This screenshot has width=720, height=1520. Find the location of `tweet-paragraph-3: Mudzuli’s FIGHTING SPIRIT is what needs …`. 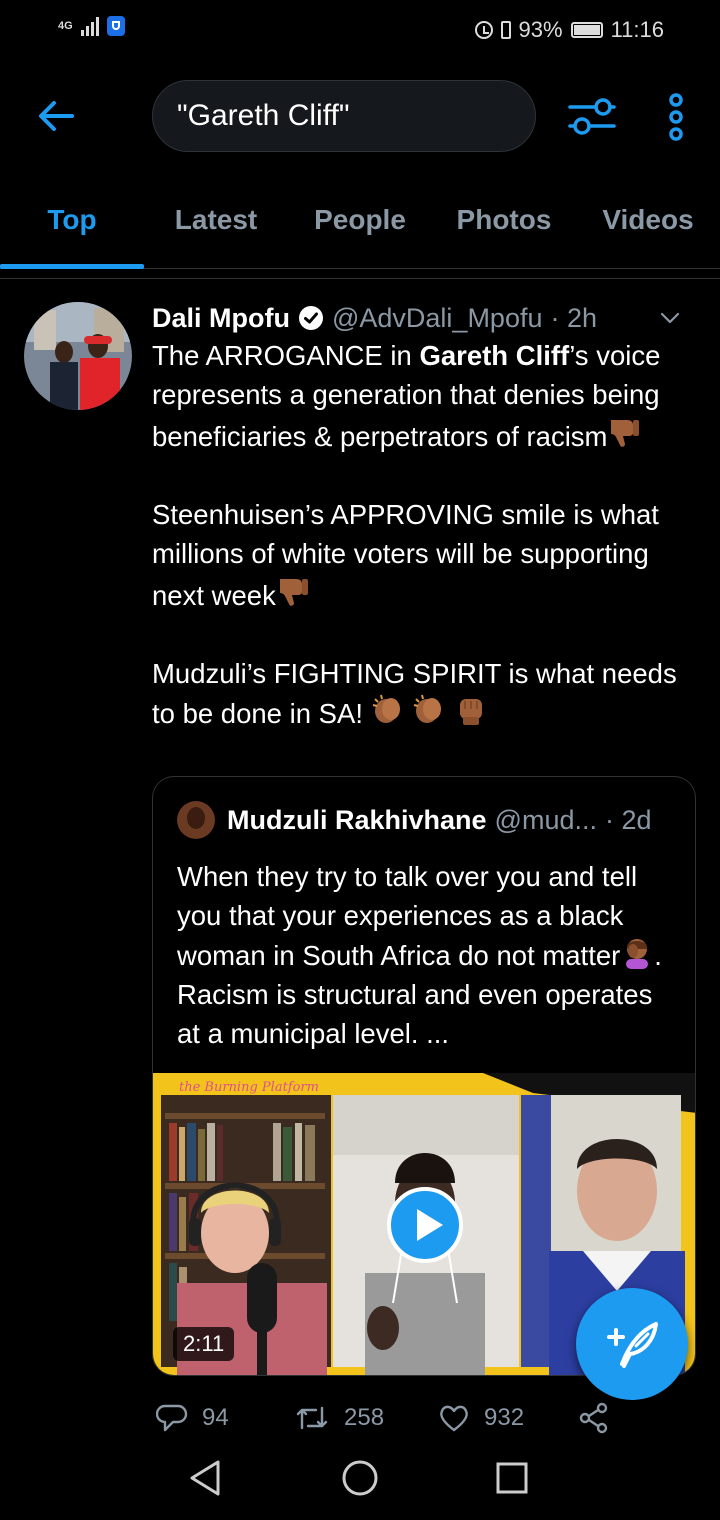

tweet-paragraph-3: Mudzuli’s FIGHTING SPIRIT is what needs … is located at coordinates (424, 693).